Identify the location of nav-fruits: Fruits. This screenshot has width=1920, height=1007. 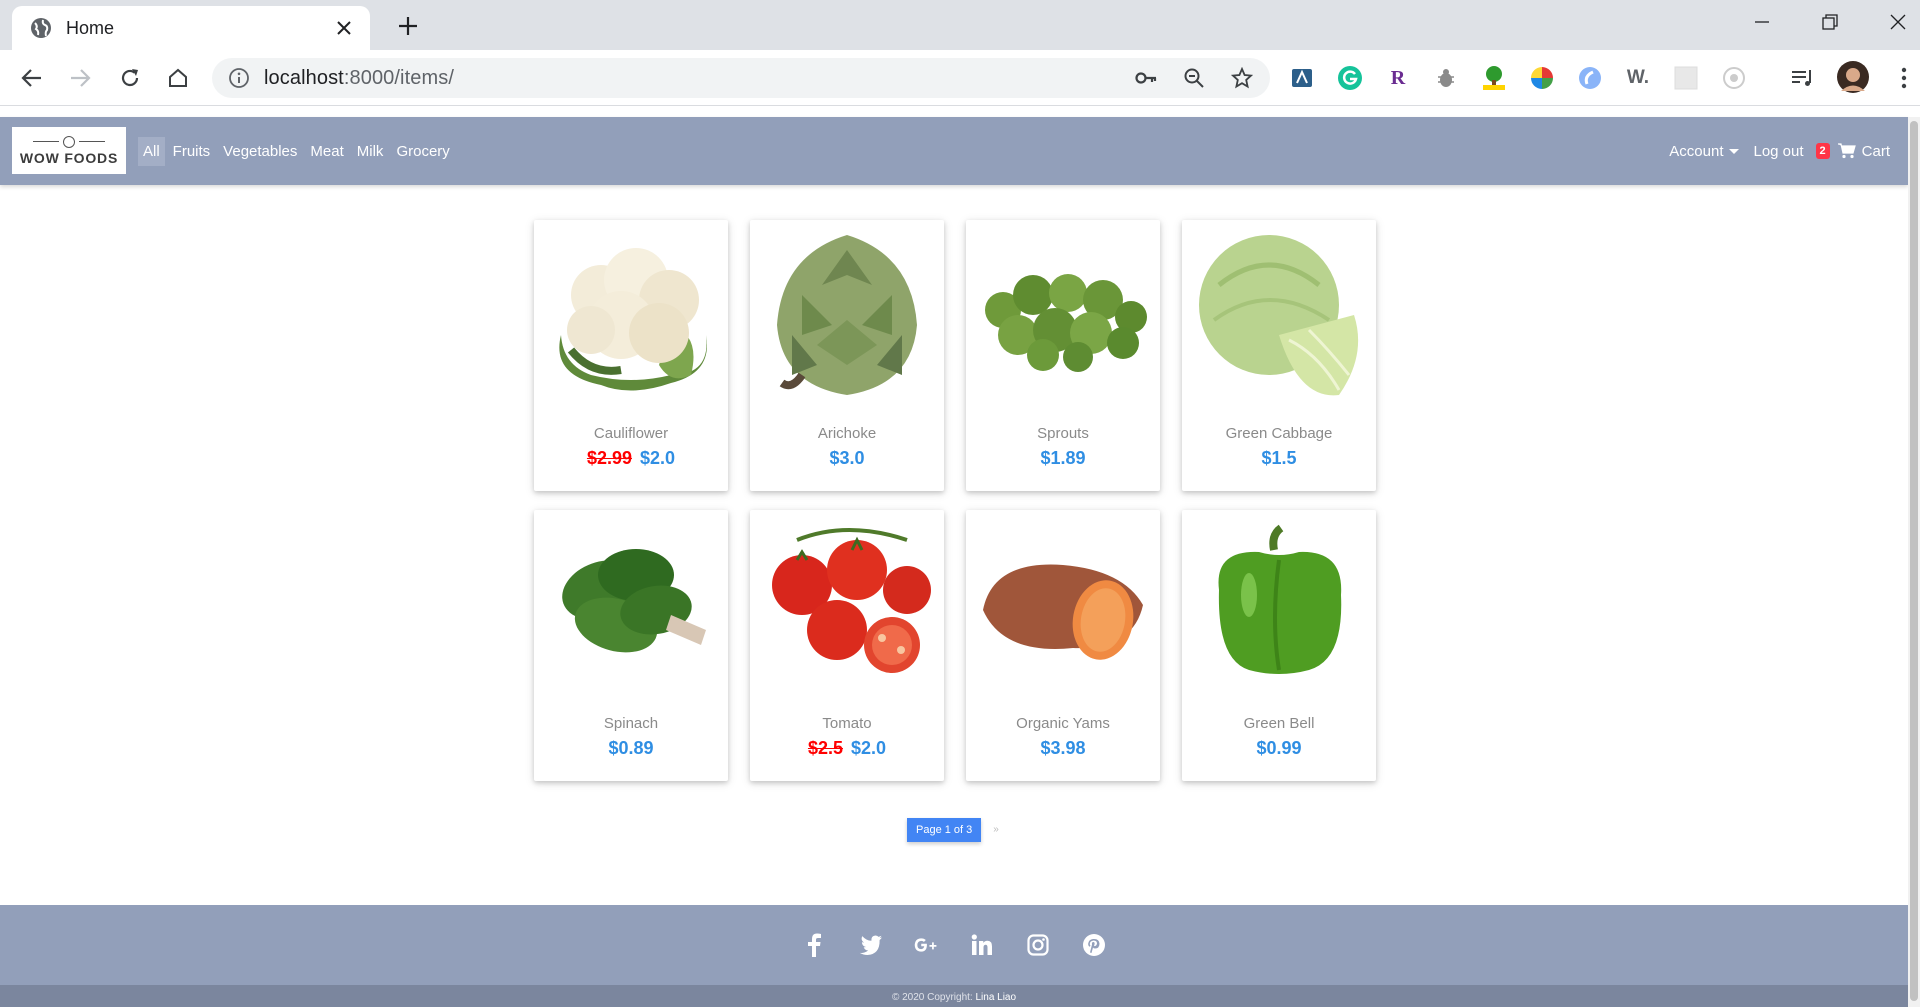
(192, 151).